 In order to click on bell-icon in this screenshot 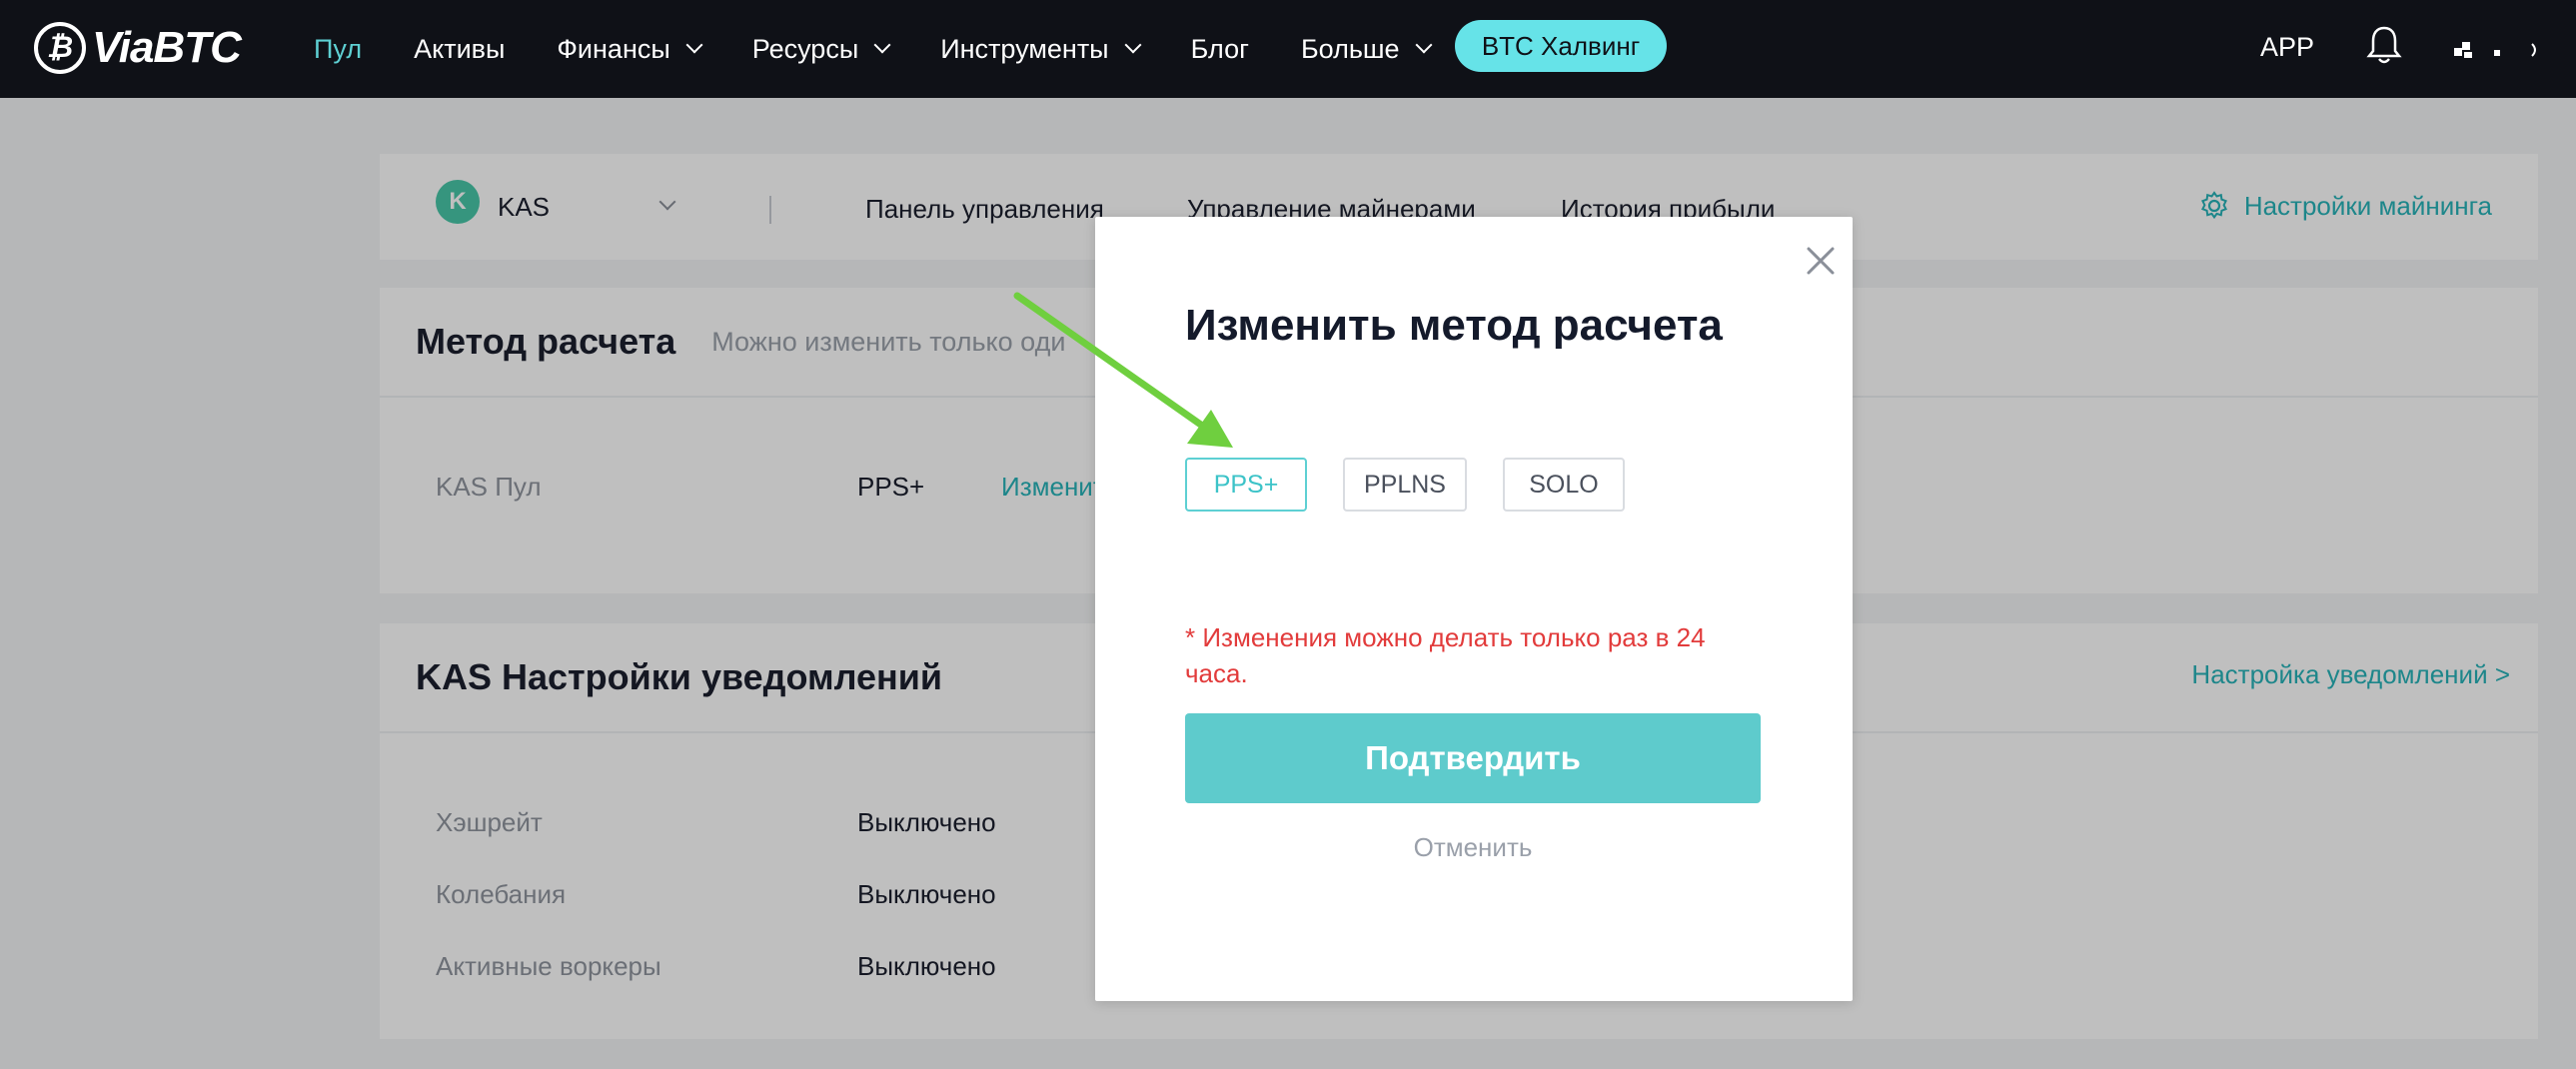, I will do `click(2384, 45)`.